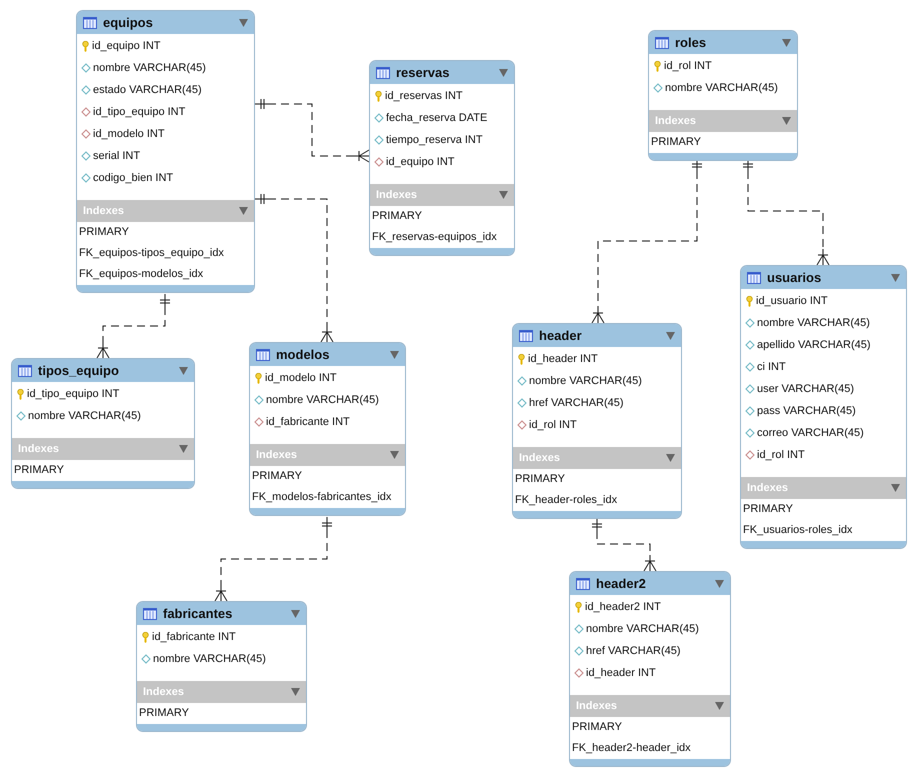 The image size is (917, 780). I want to click on column-name: codigo_bien INT, so click(133, 178).